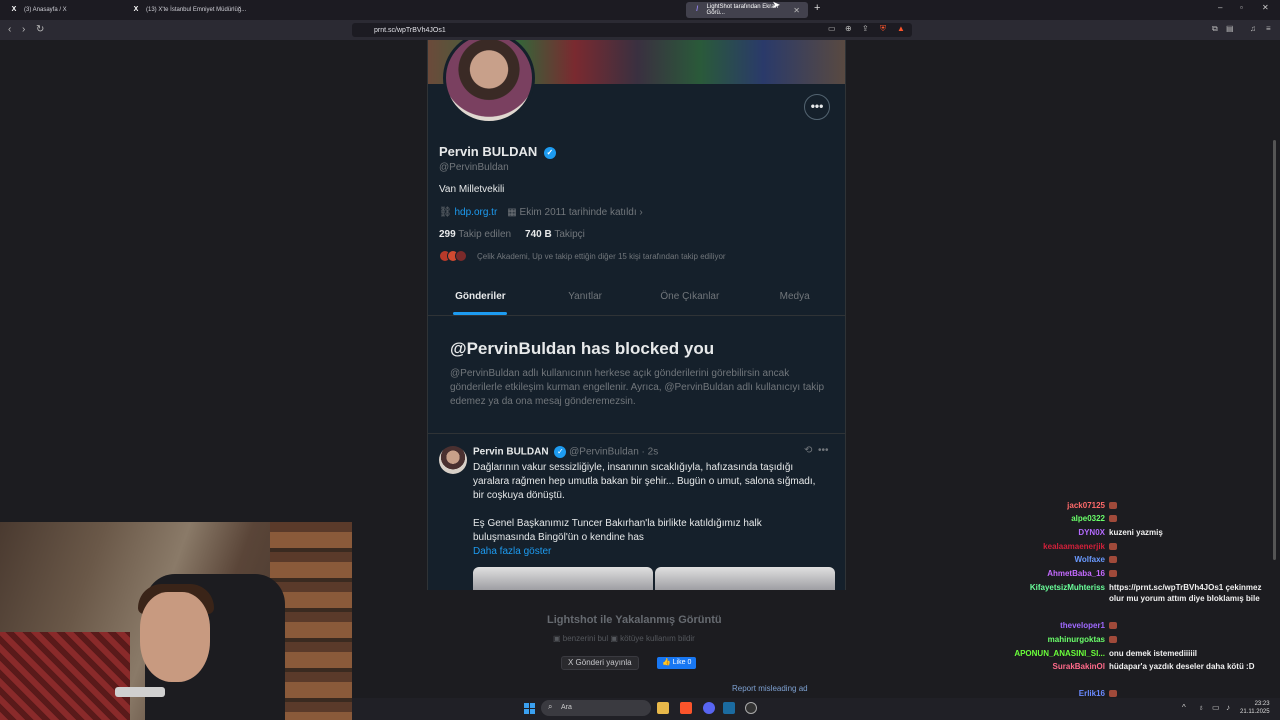  I want to click on facebook-like-button: 👍 Like 0, so click(677, 663).